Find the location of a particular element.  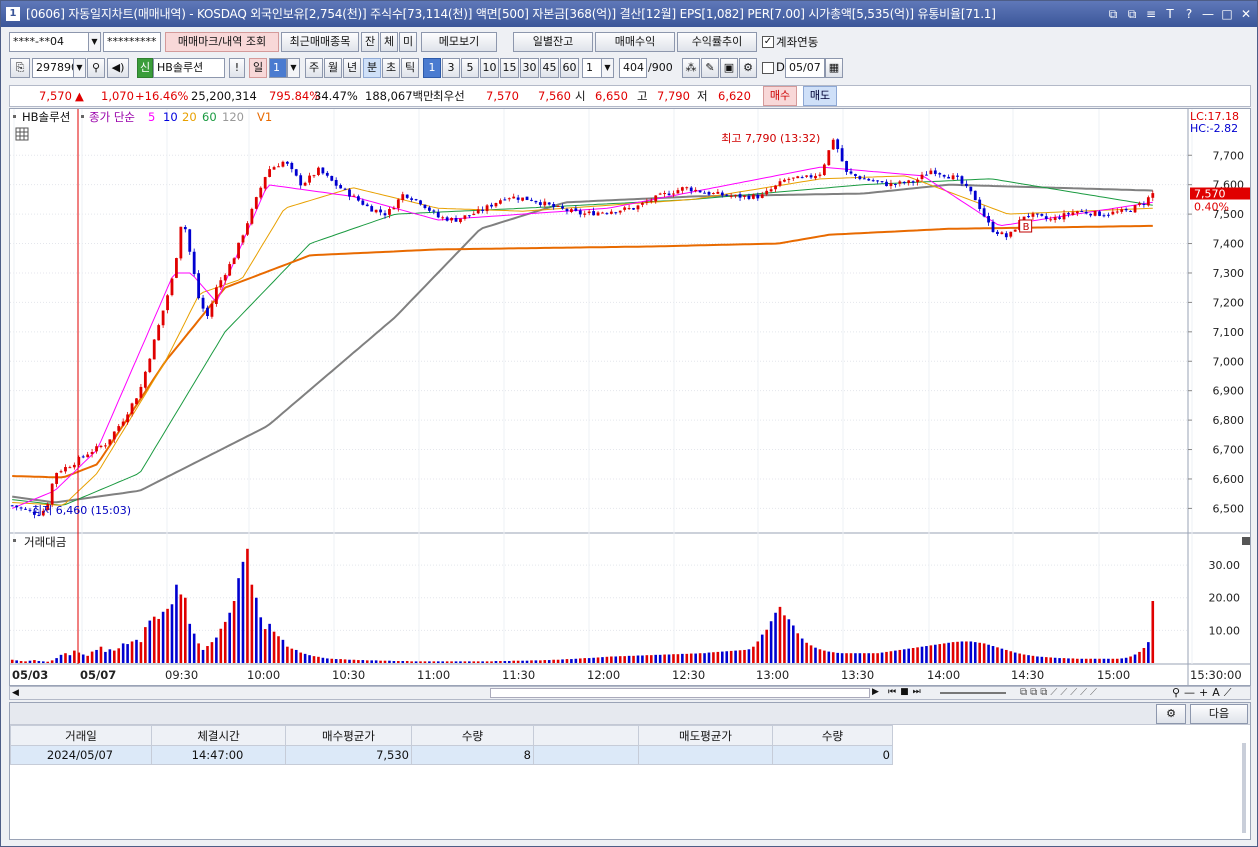

maximize-icon: □ is located at coordinates (1227, 14).